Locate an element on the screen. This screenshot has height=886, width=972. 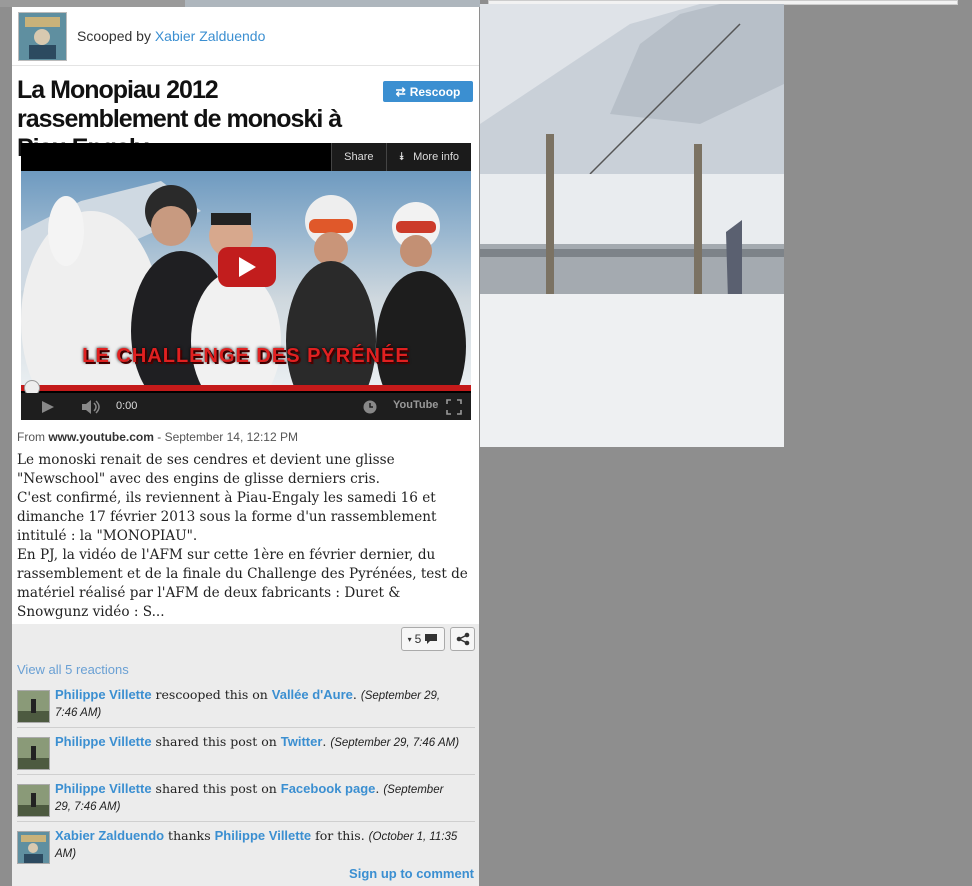
source-prefix: From is located at coordinates (31, 437).